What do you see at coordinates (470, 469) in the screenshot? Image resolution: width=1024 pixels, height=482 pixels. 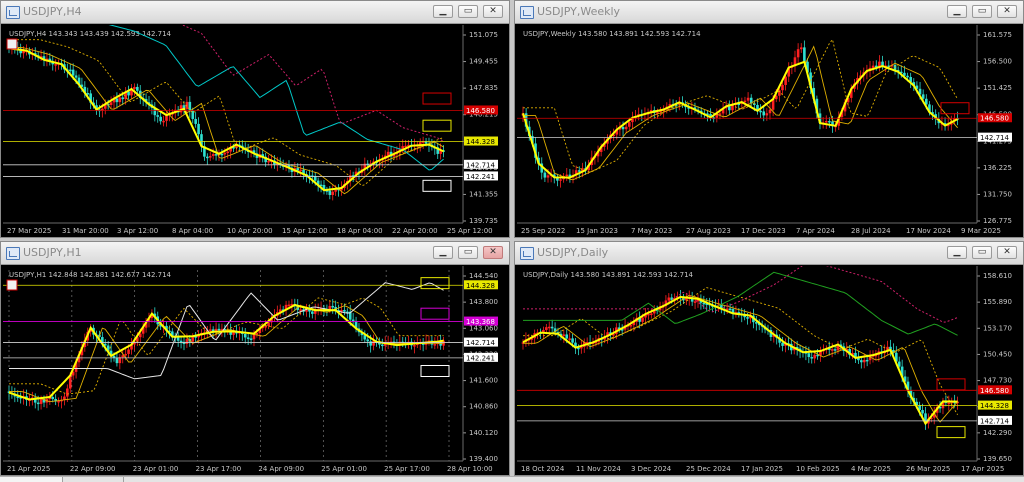 I see `time-label: 28 Apr 10:00` at bounding box center [470, 469].